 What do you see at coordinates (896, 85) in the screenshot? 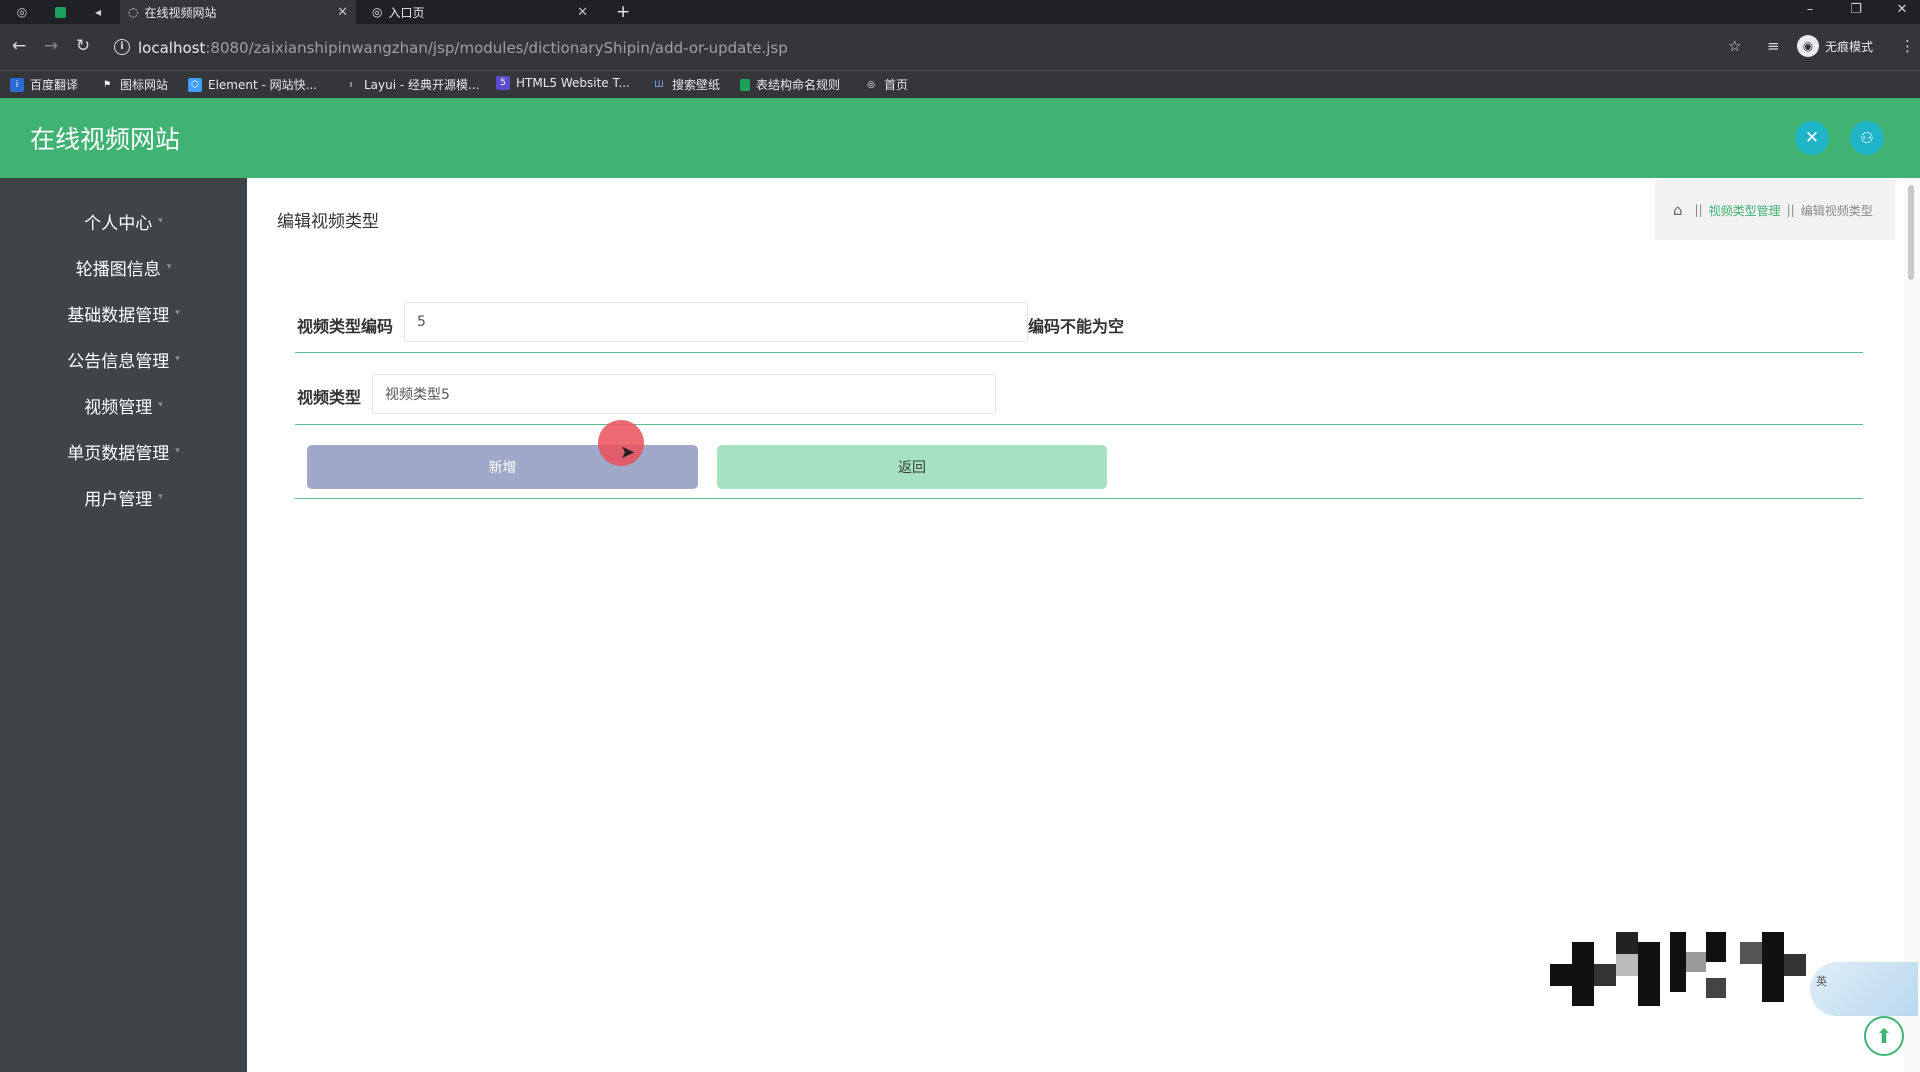
I see `bookmark-label: 首页` at bounding box center [896, 85].